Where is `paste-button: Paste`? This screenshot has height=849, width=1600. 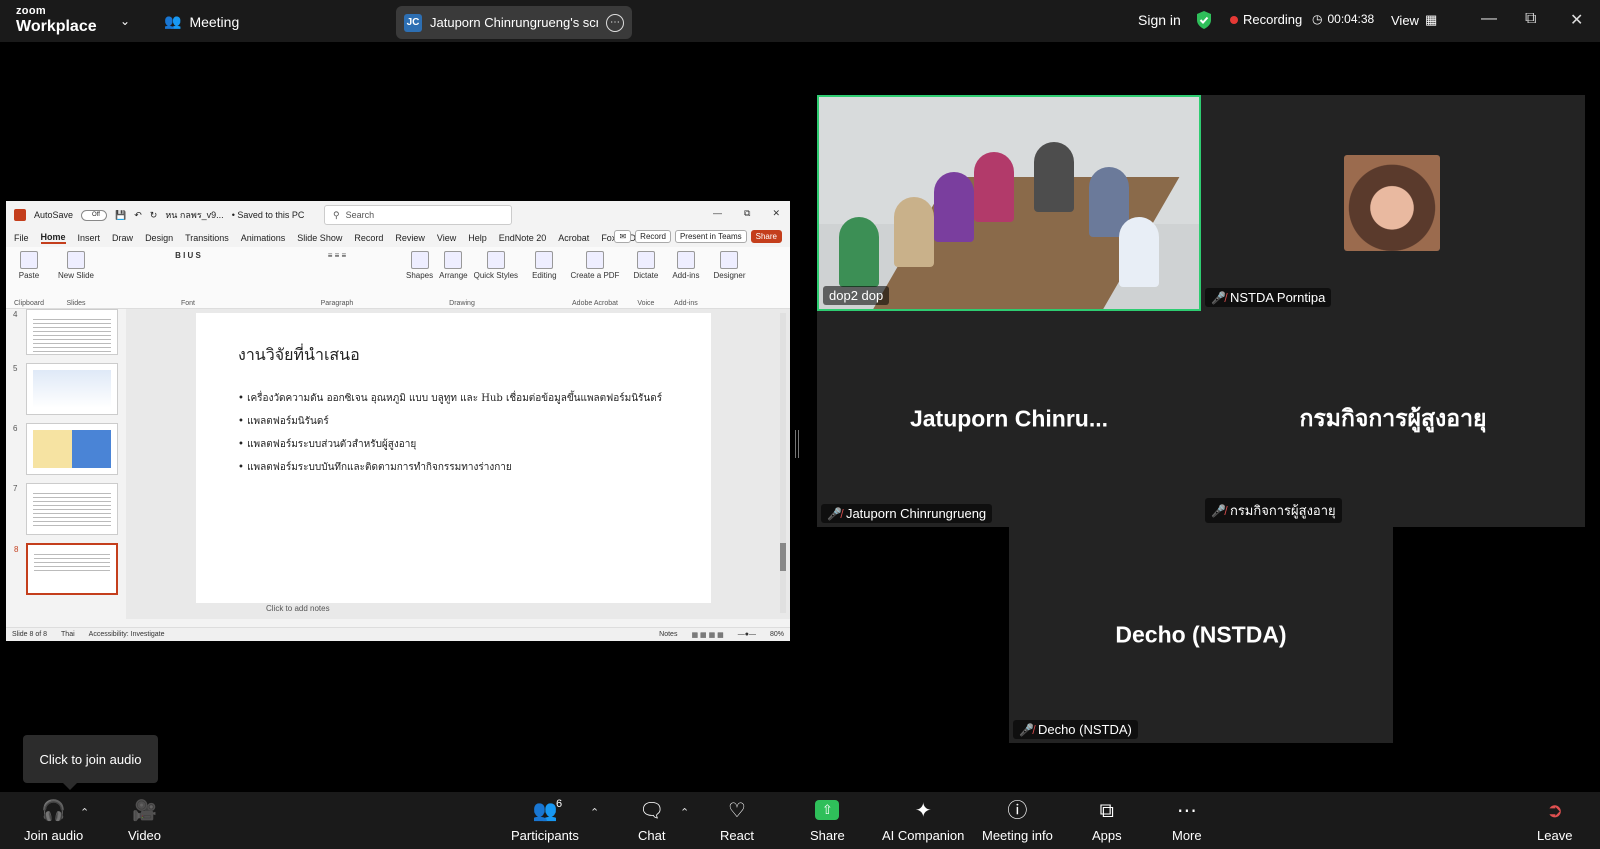
paste-button: Paste is located at coordinates (29, 265).